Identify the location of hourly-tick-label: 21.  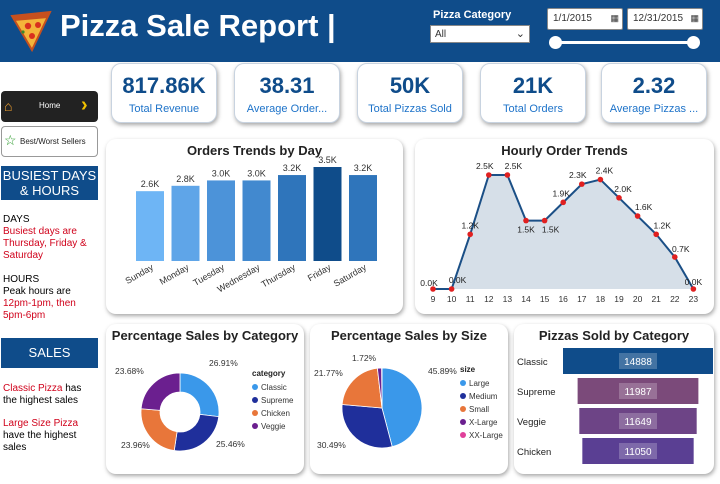
(656, 299).